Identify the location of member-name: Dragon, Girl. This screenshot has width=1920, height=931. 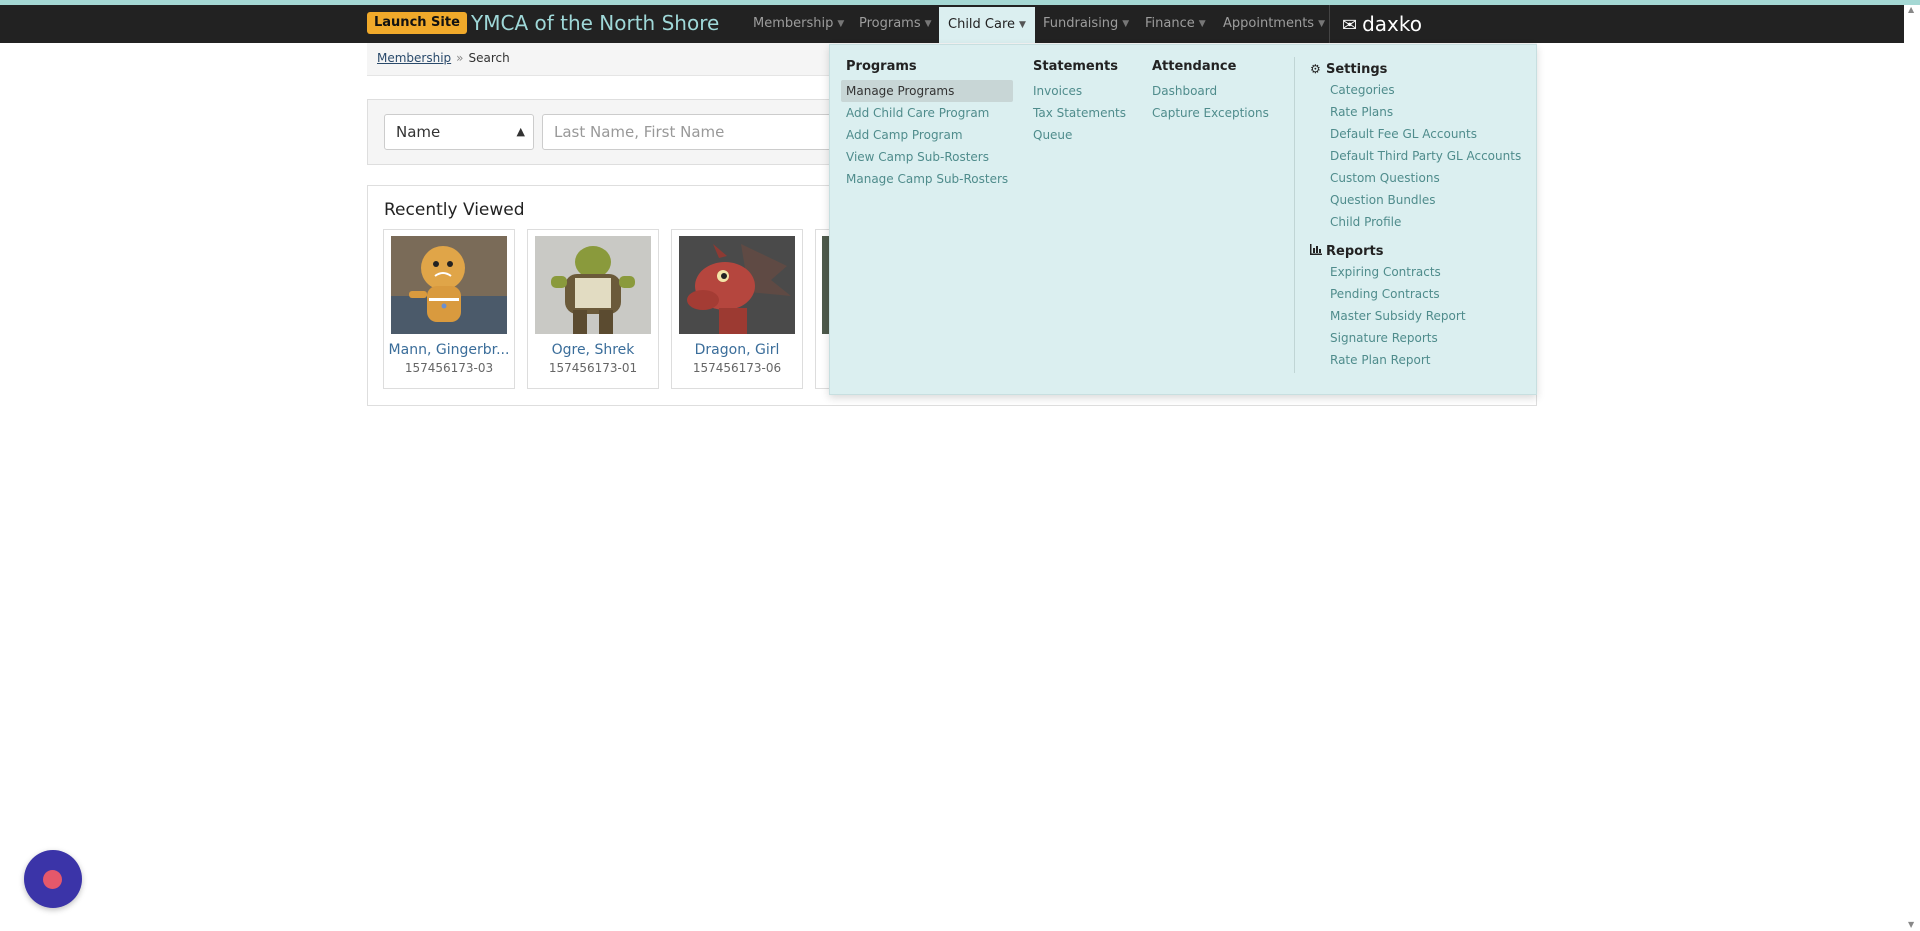
(737, 350).